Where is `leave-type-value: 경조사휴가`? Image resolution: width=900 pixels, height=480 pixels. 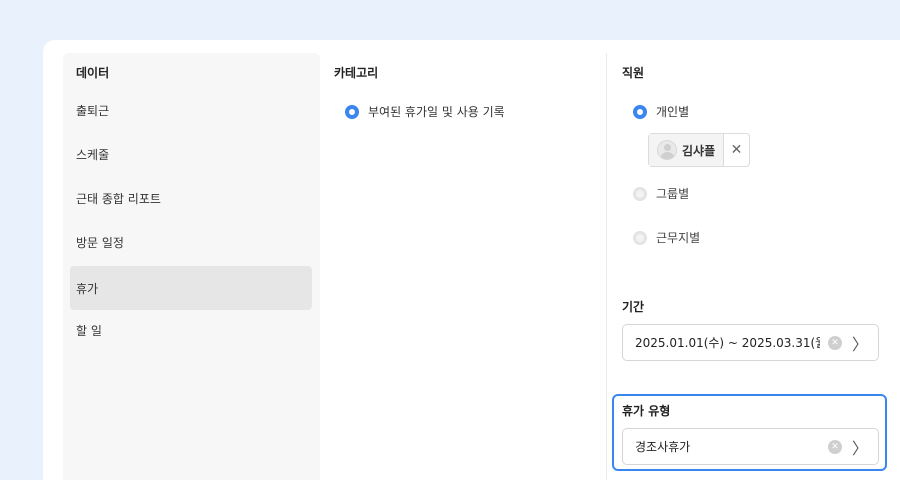 leave-type-value: 경조사휴가 is located at coordinates (663, 447).